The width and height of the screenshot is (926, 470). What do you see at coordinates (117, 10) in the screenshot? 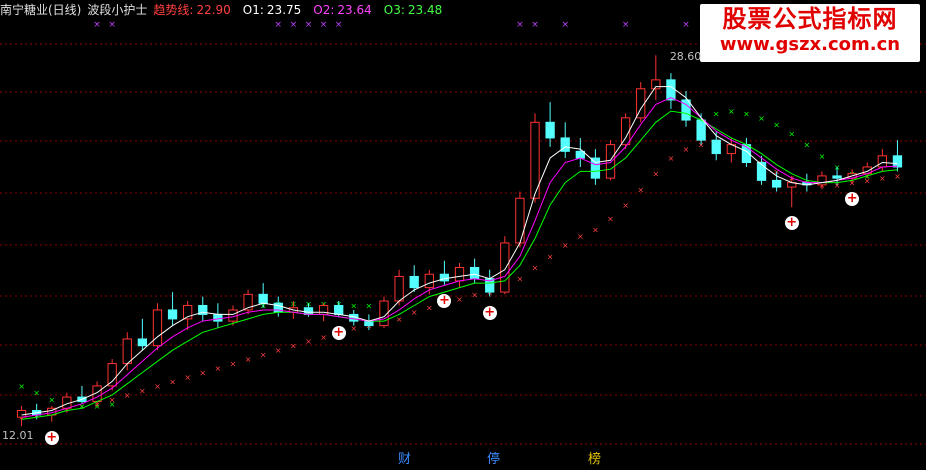
I see `indicator-title: 波段小护士` at bounding box center [117, 10].